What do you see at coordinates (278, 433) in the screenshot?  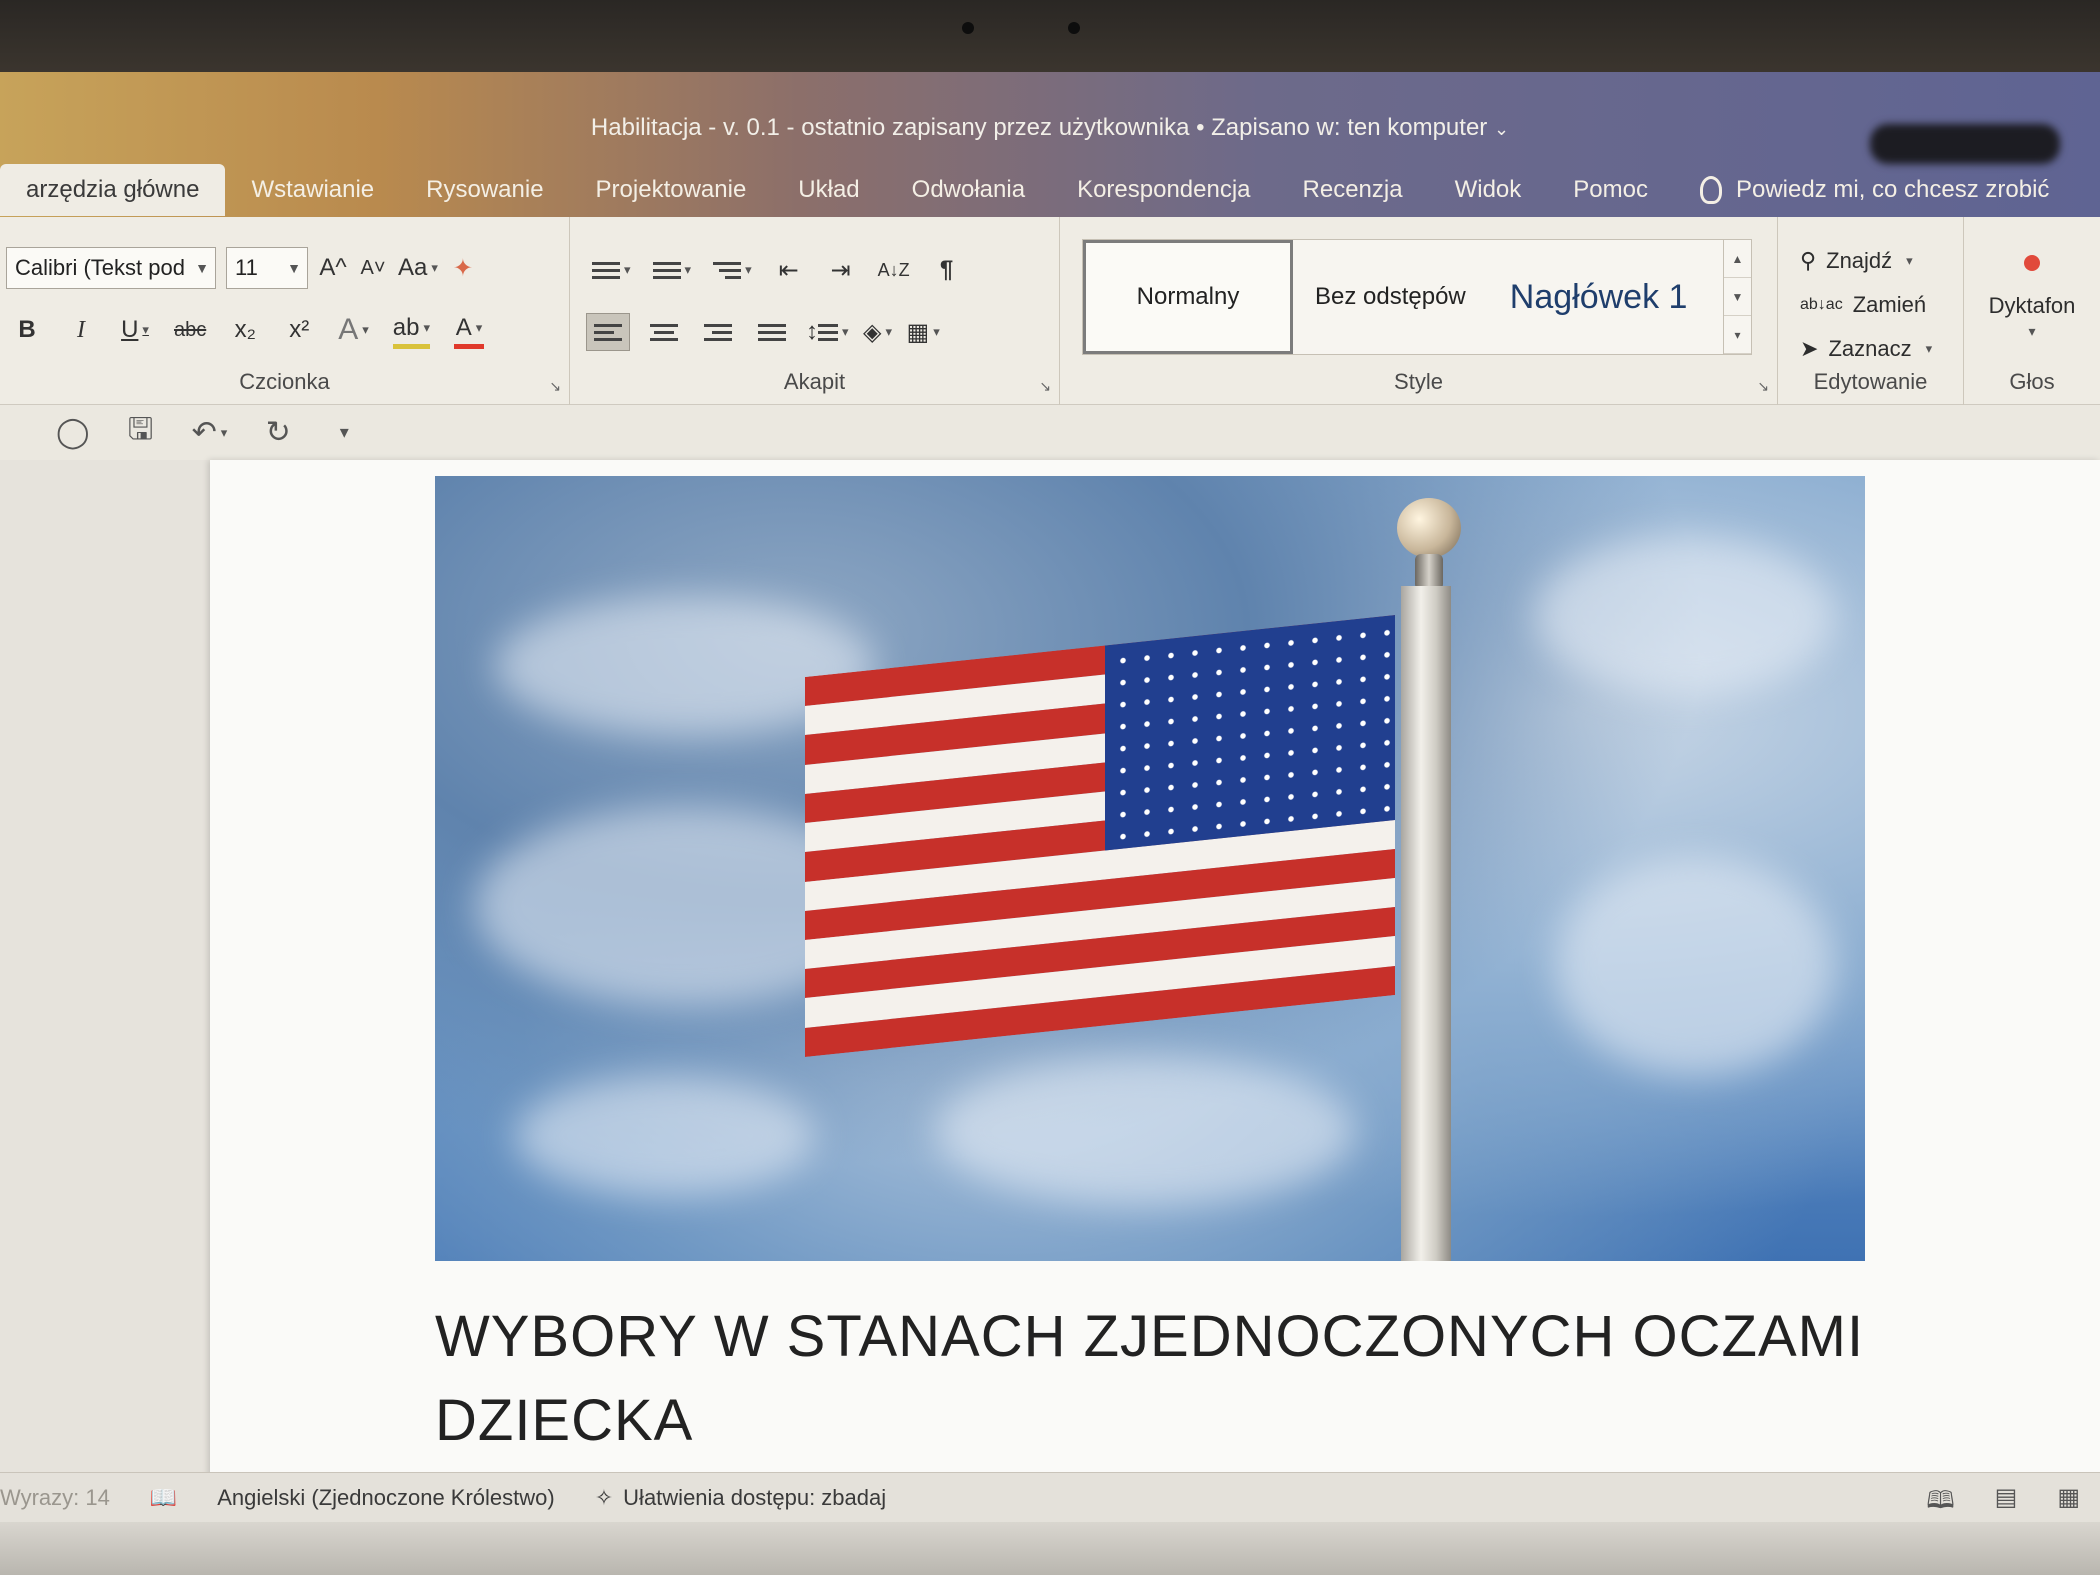 I see `redo-icon: ↻` at bounding box center [278, 433].